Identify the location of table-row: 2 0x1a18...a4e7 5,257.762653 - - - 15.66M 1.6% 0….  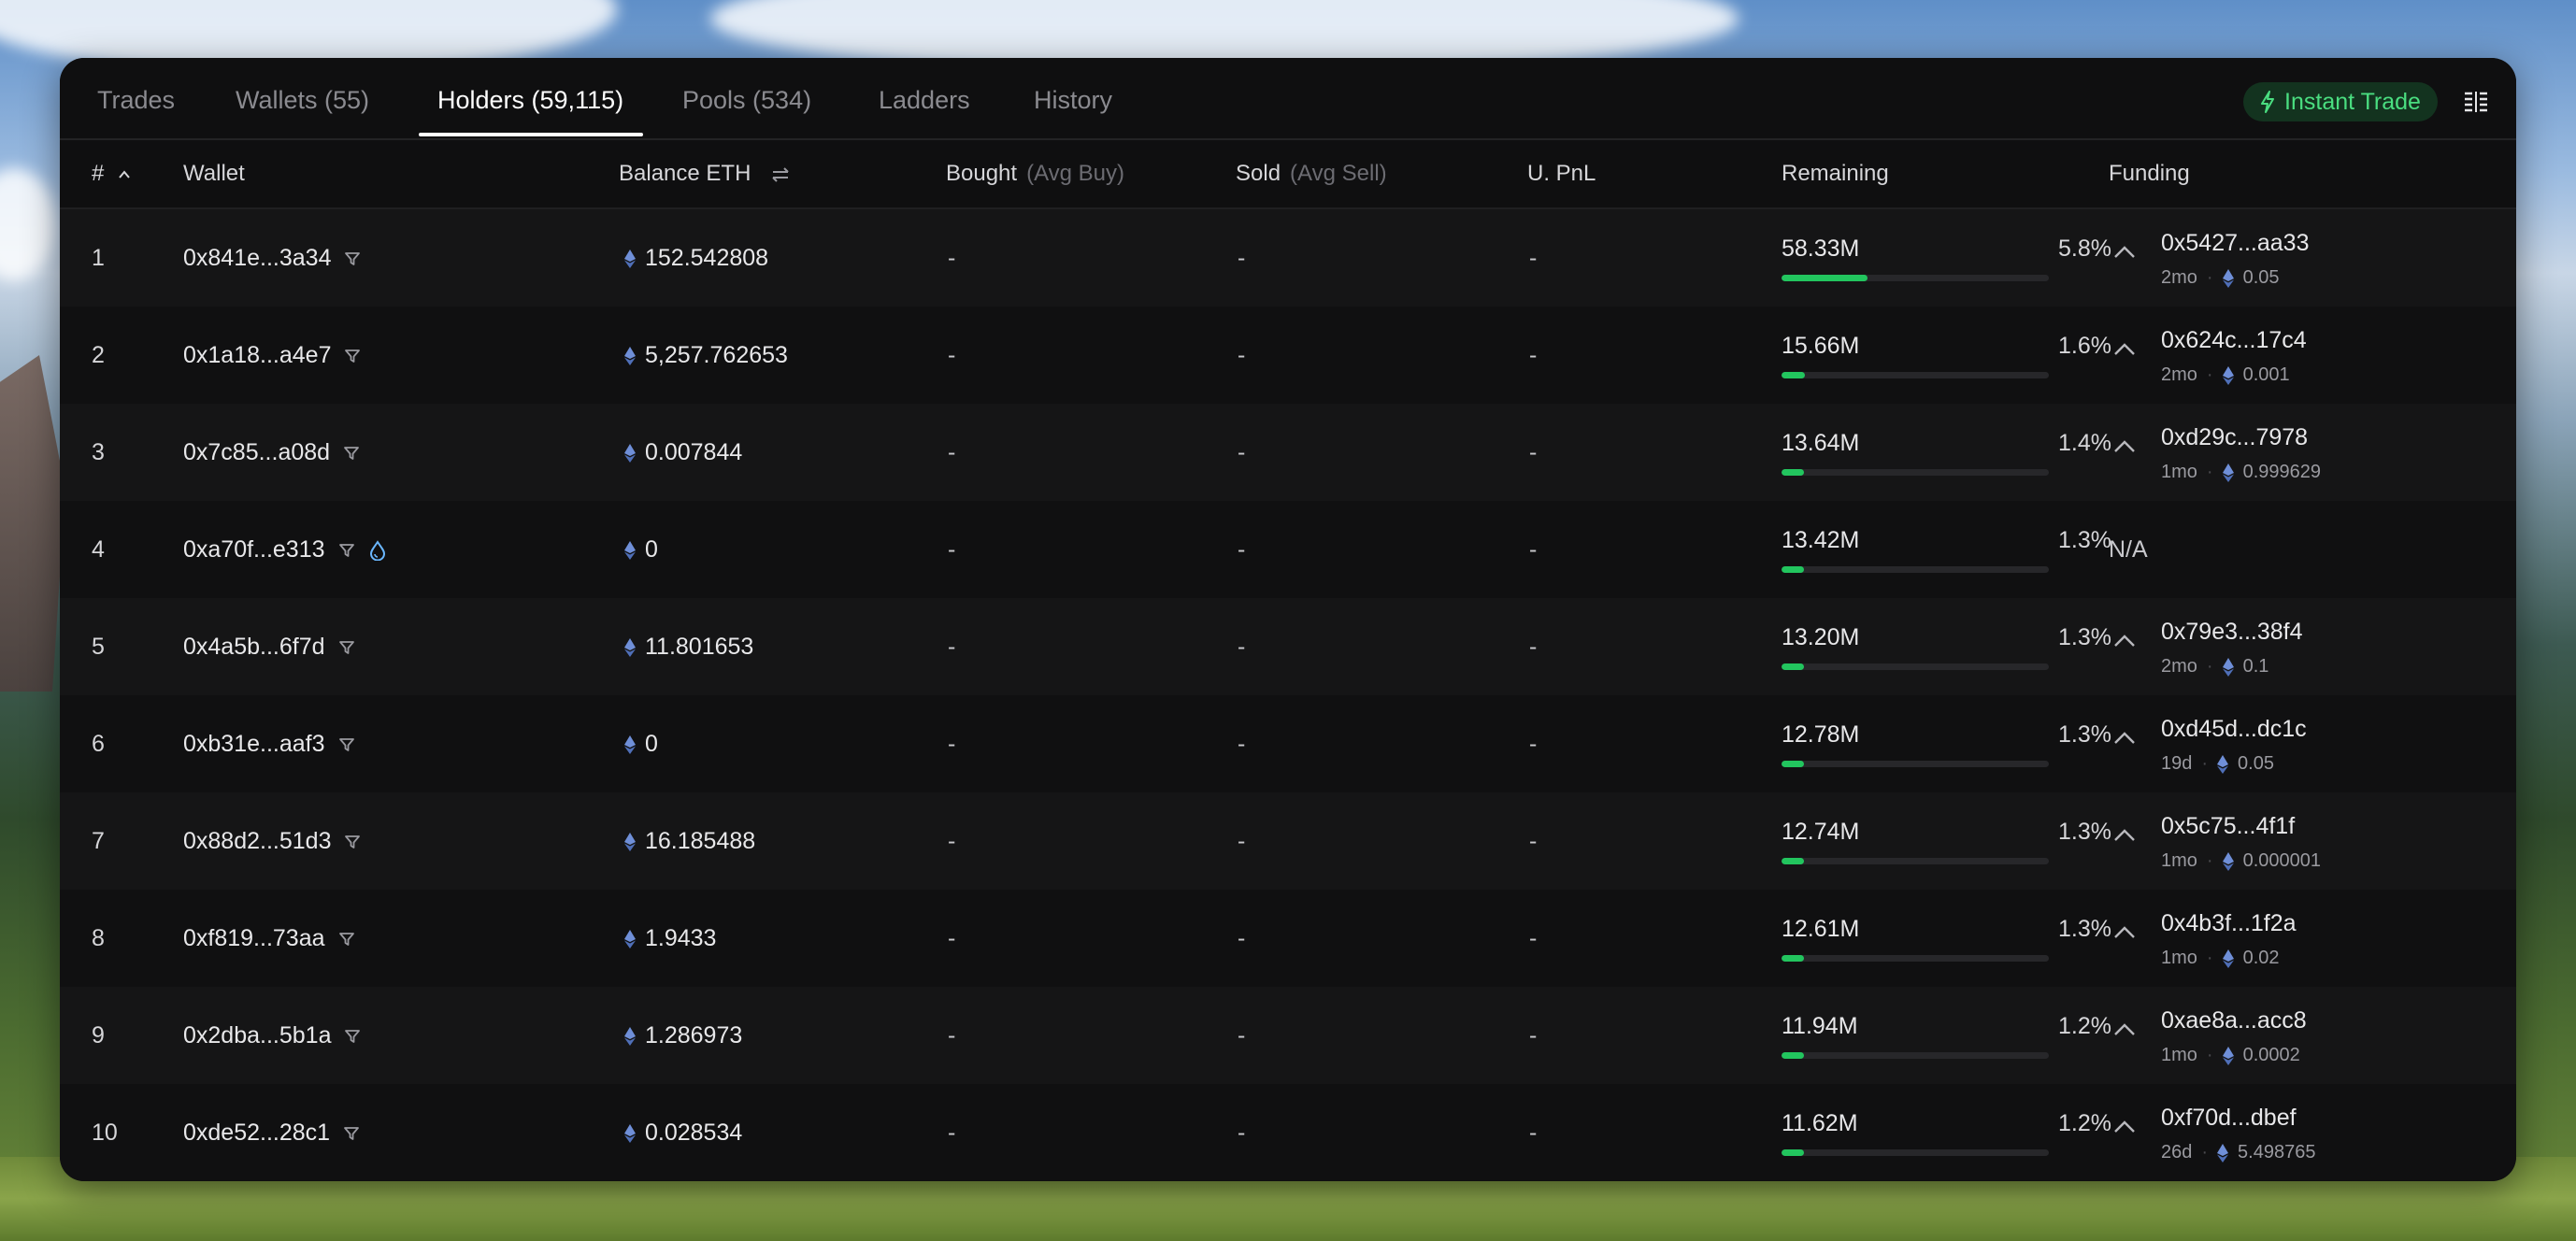
(1288, 355).